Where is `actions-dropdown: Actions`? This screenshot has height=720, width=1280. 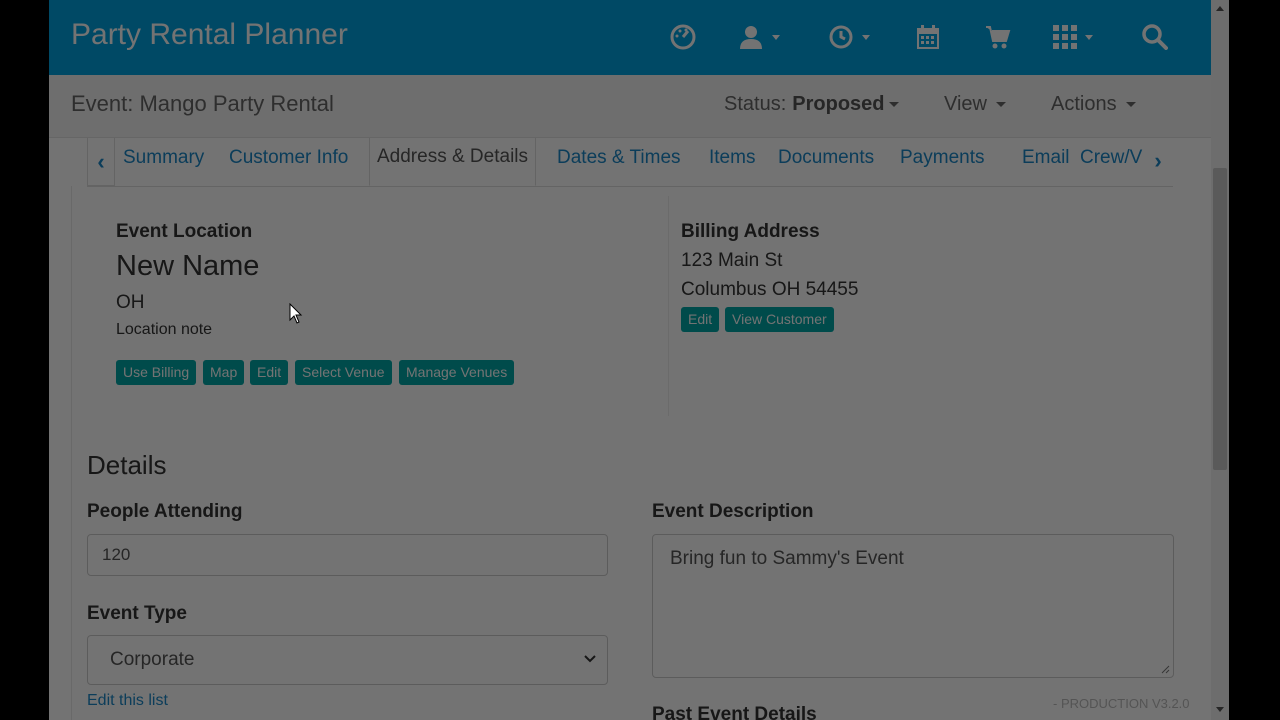
actions-dropdown: Actions is located at coordinates (1093, 104).